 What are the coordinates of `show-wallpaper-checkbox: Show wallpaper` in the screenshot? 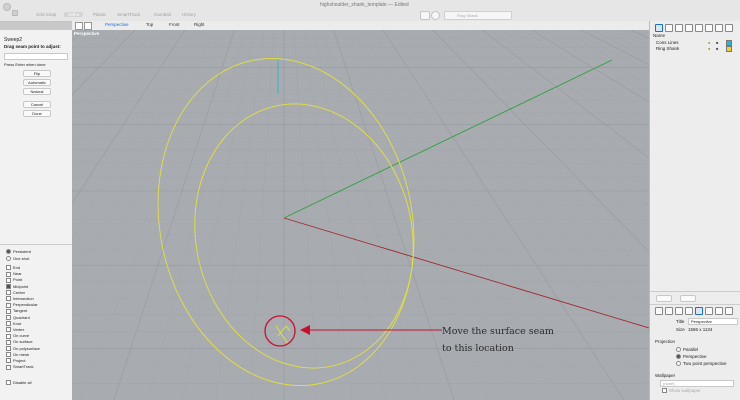 It's located at (681, 391).